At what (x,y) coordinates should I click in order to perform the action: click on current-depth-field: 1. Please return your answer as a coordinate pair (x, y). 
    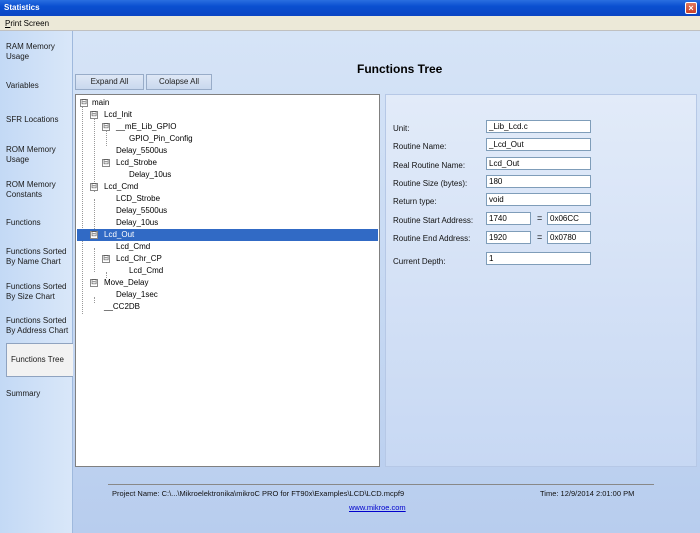
    Looking at the image, I should click on (538, 258).